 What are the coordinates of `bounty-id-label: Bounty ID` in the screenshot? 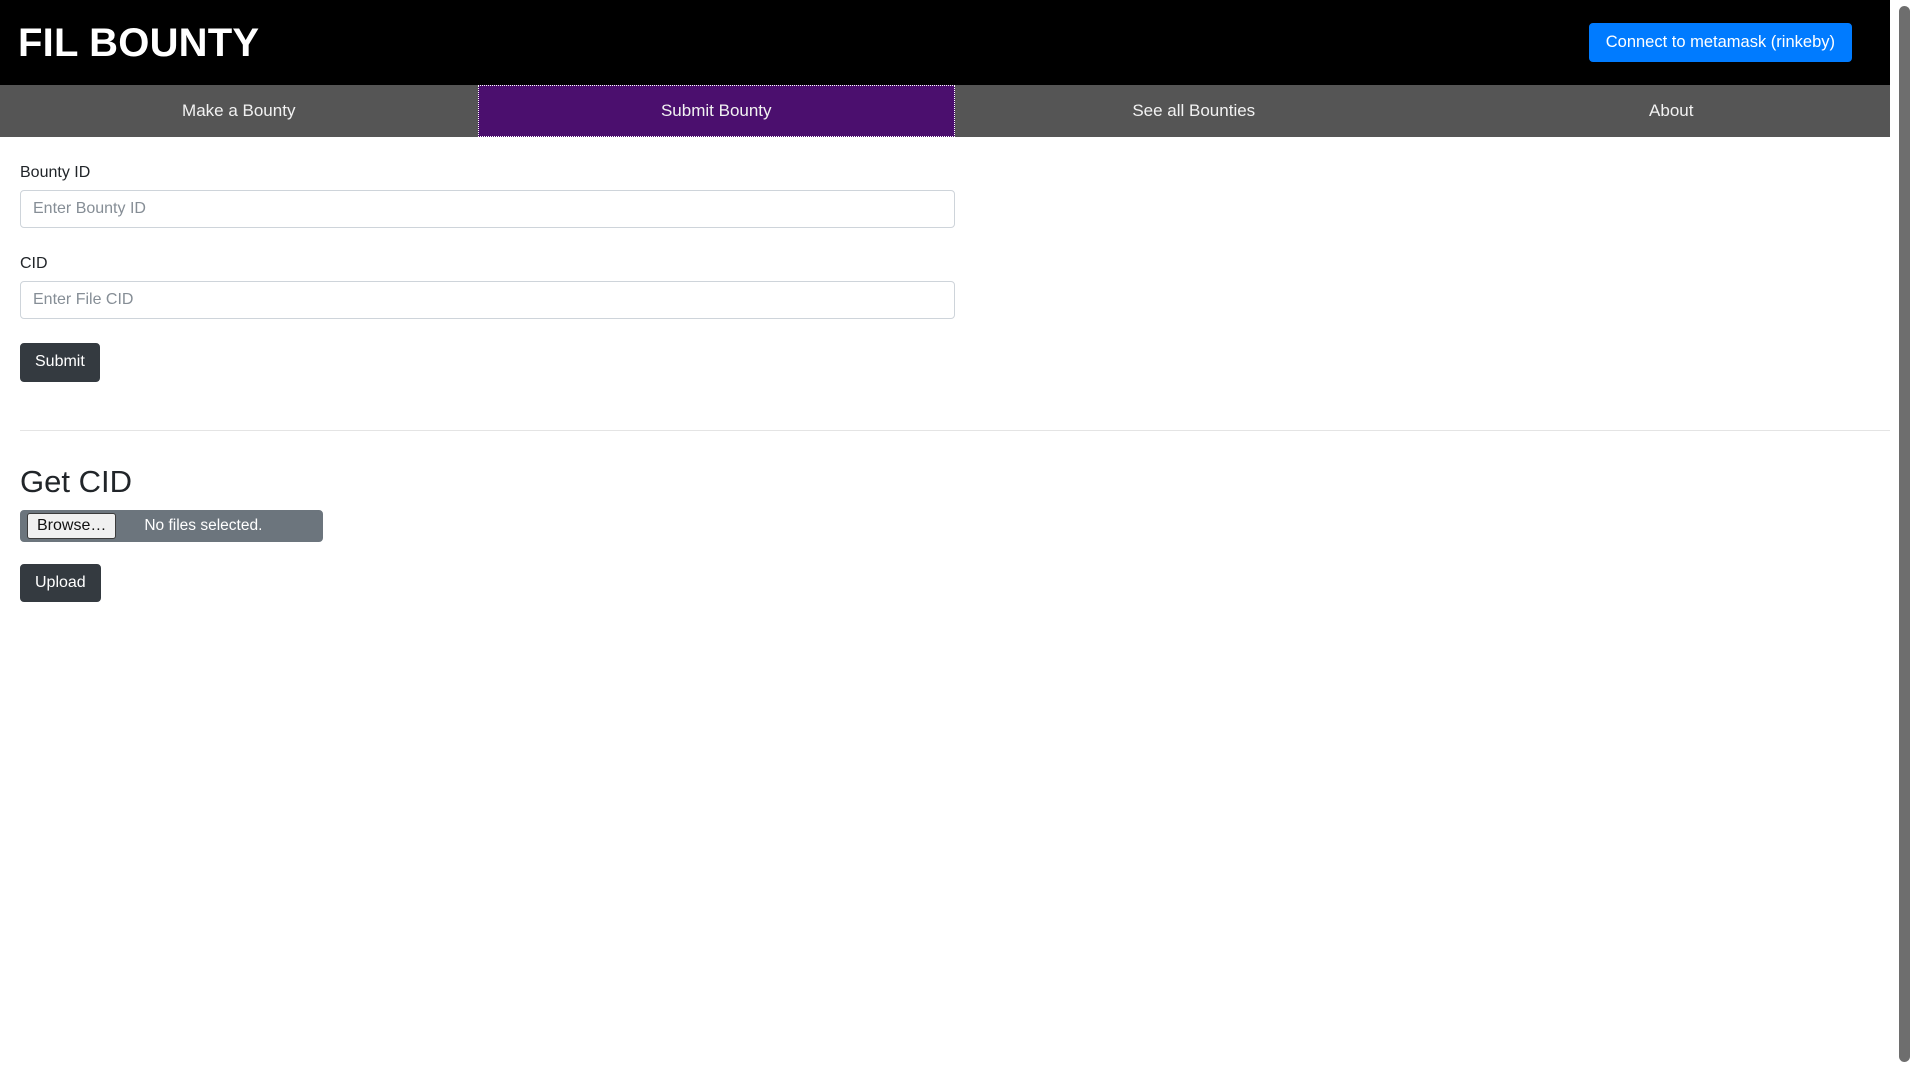 It's located at (55, 172).